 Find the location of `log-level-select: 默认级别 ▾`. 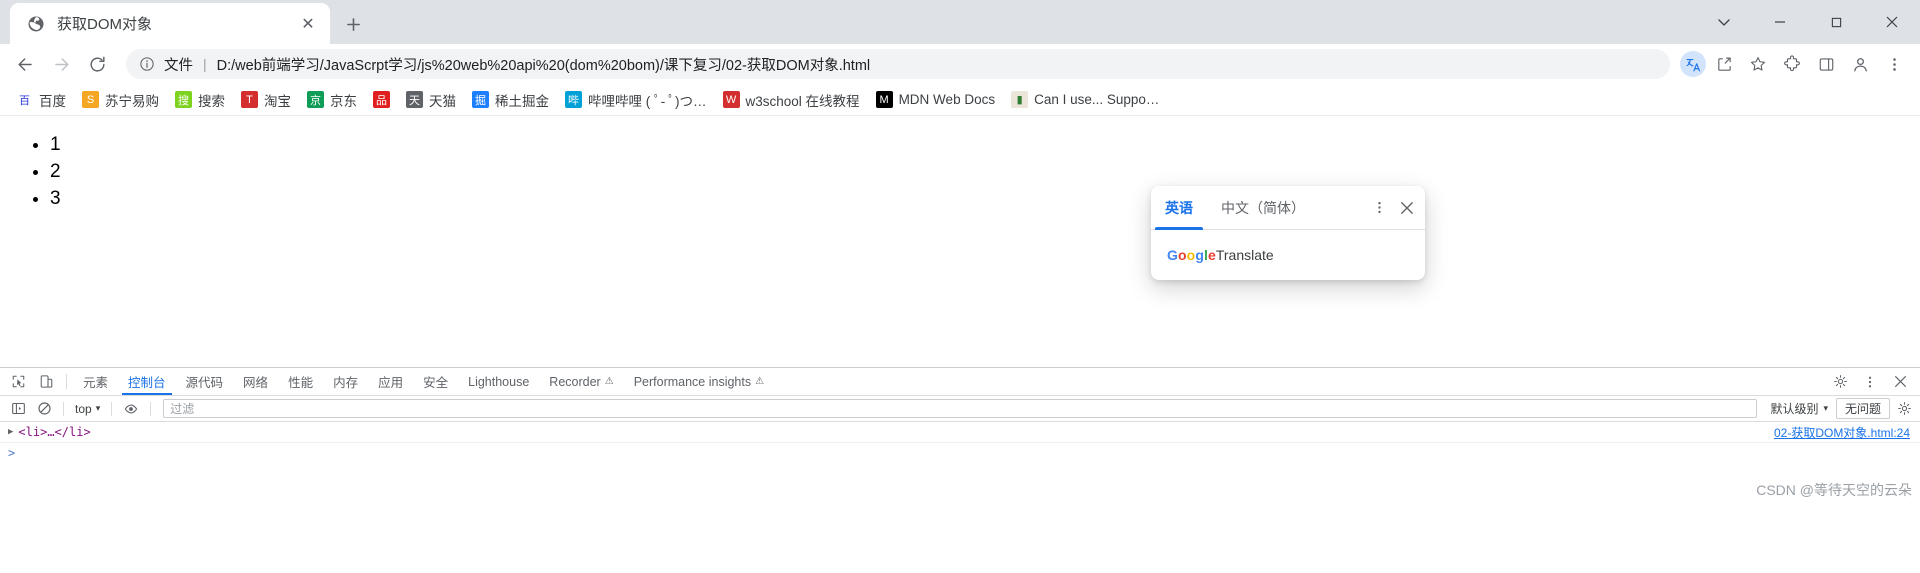

log-level-select: 默认级别 ▾ is located at coordinates (1799, 408).